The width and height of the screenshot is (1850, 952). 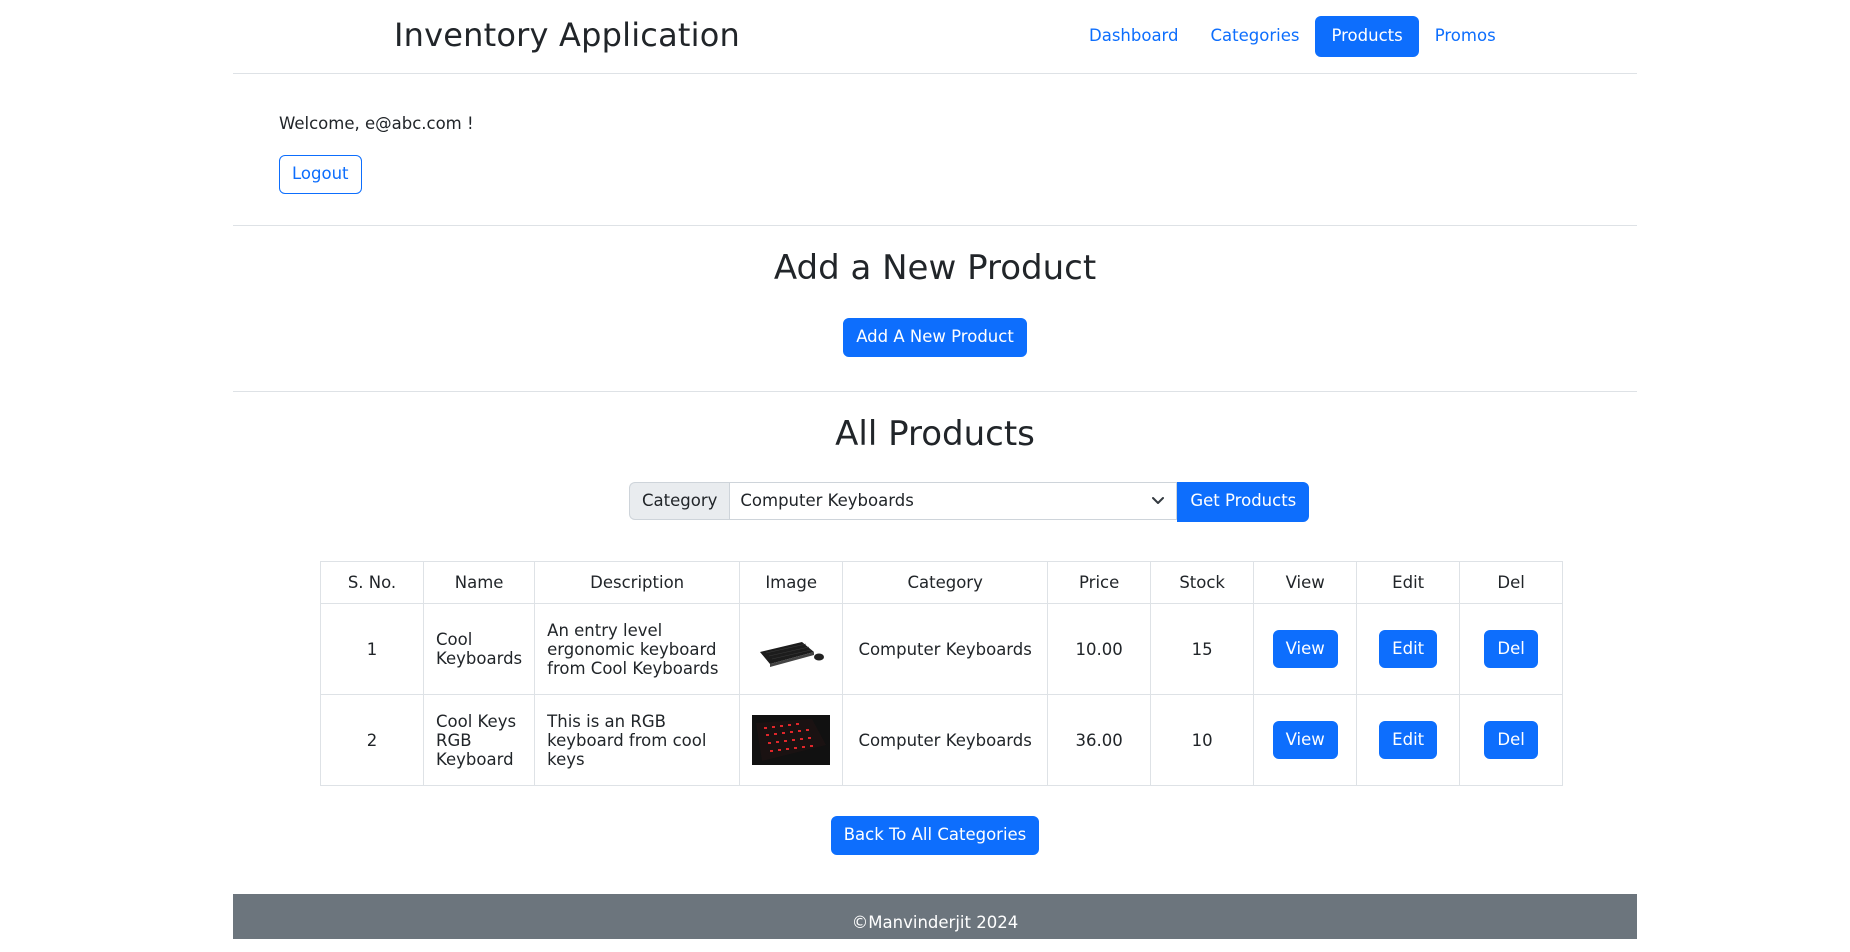 I want to click on welcome-block: Welcome, e@abc.com !, so click(x=376, y=123).